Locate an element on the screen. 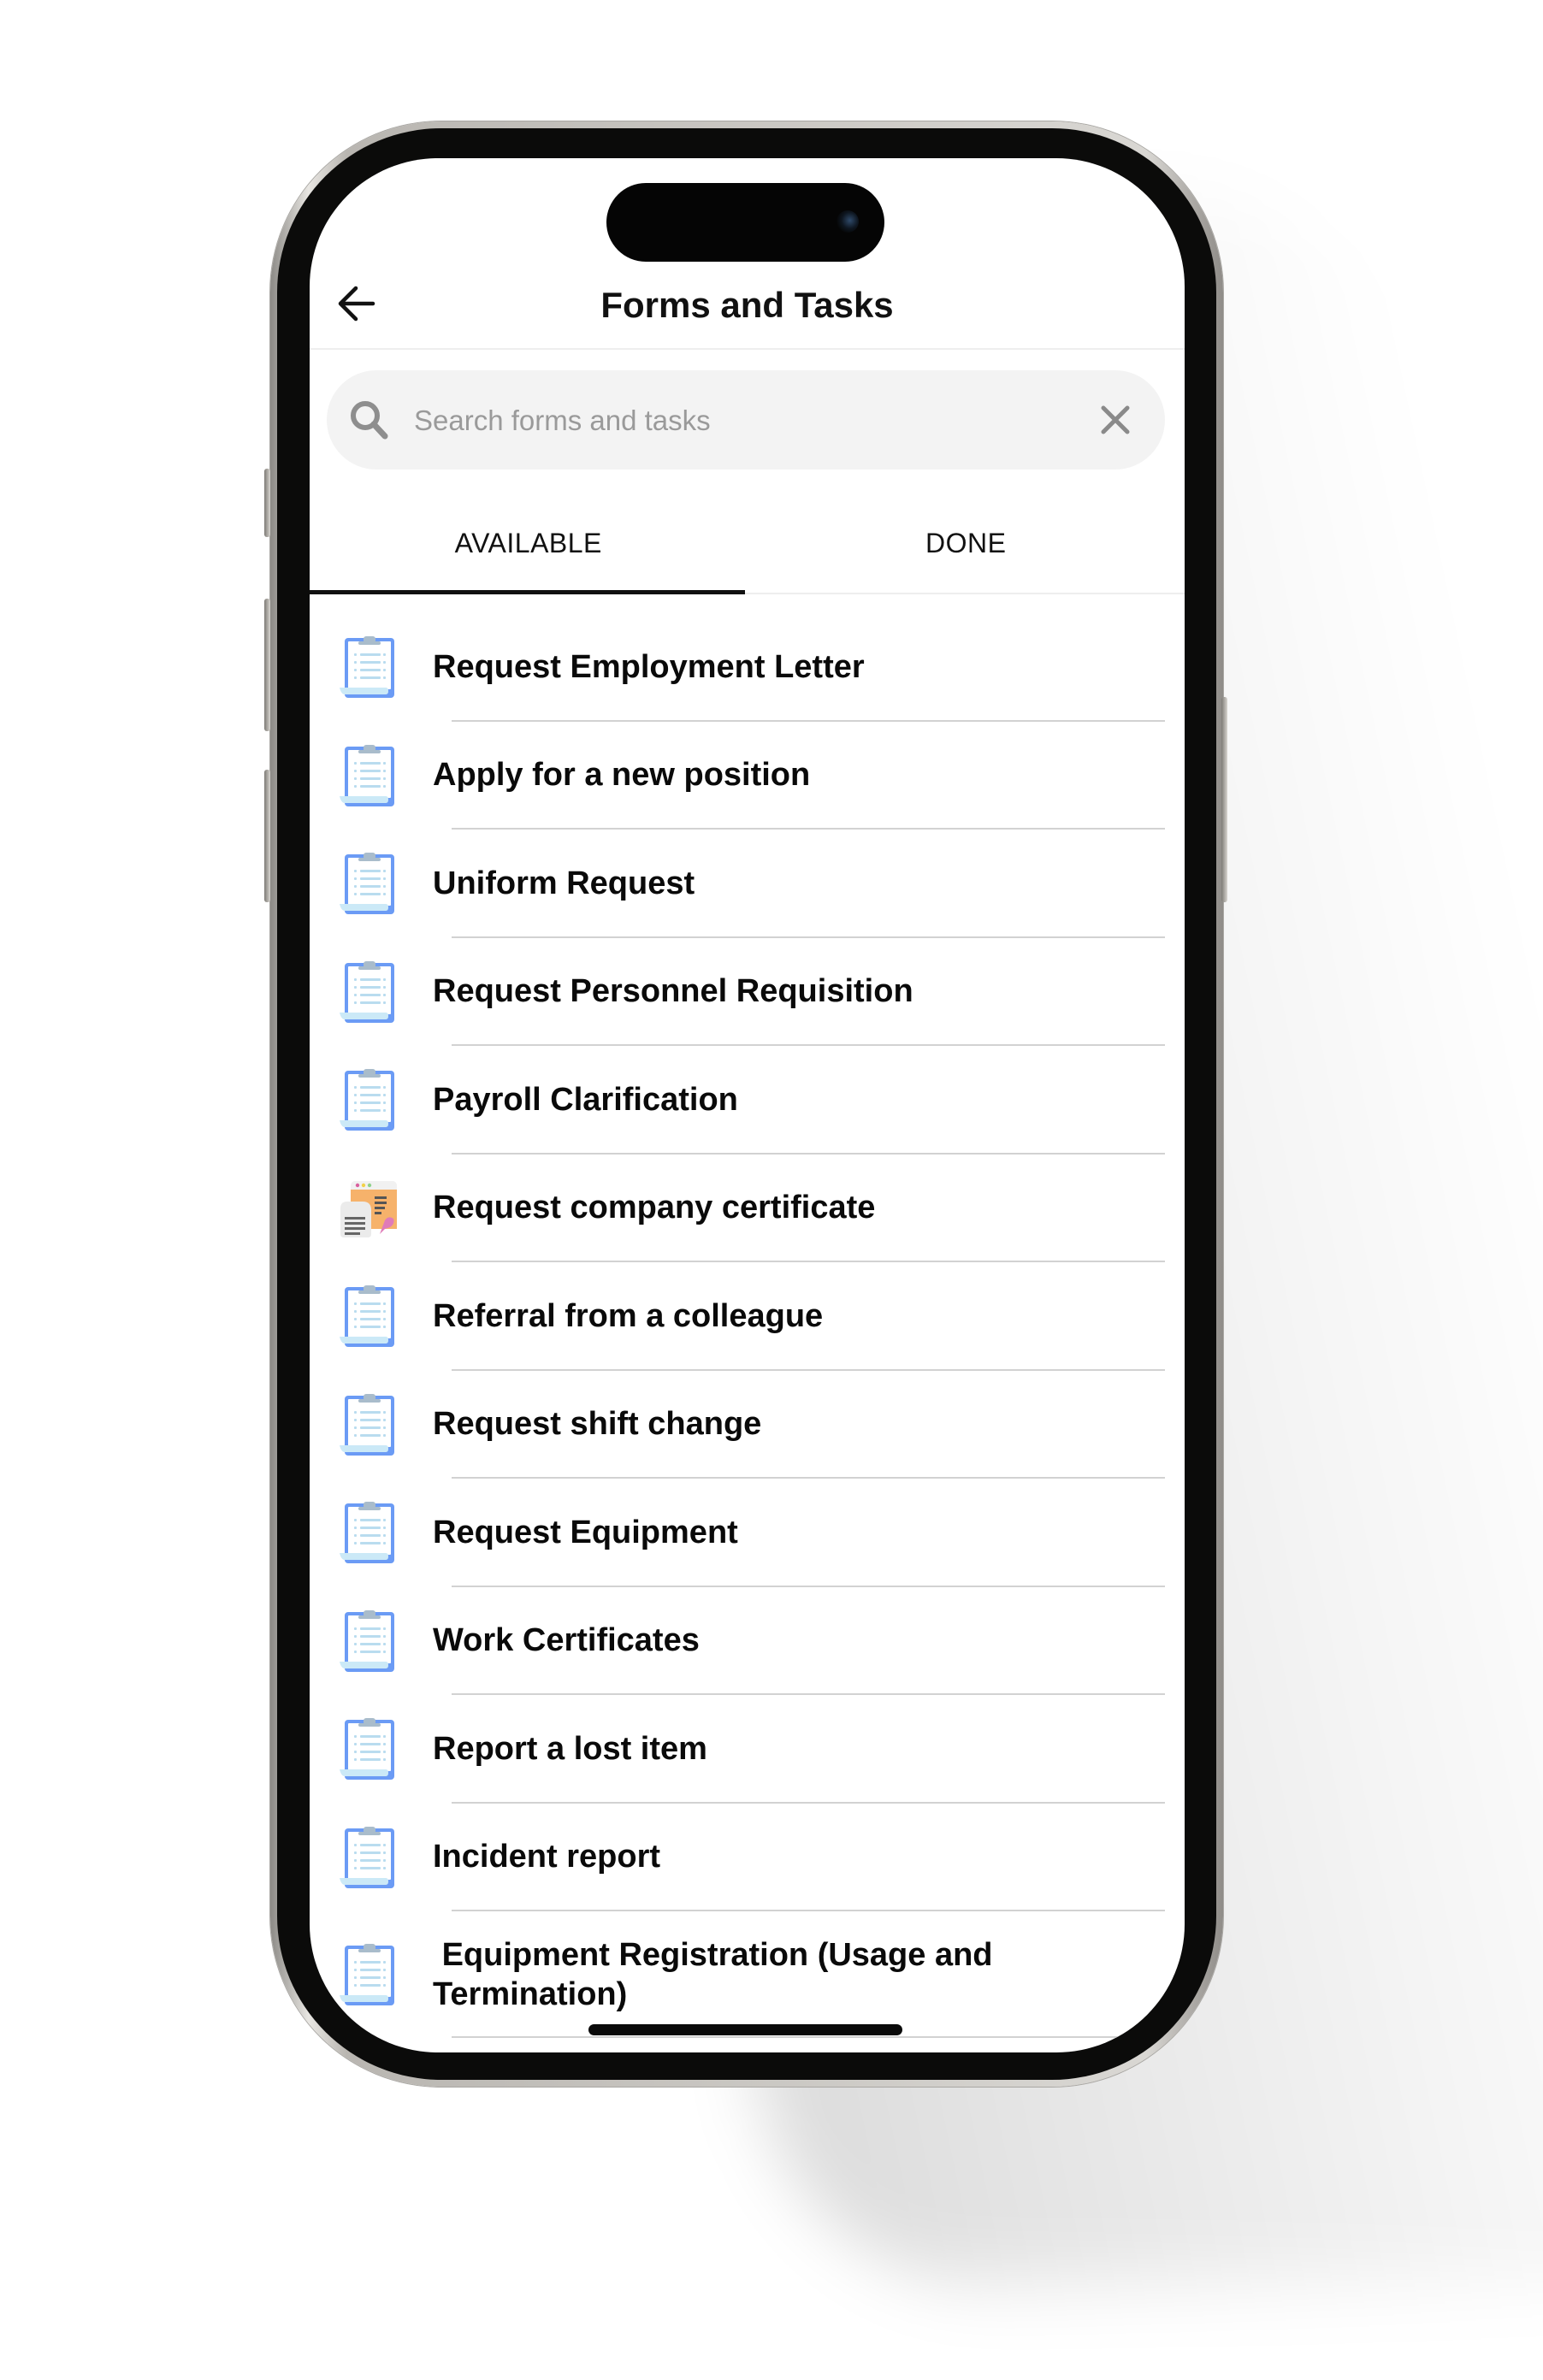  close-icon is located at coordinates (1115, 420).